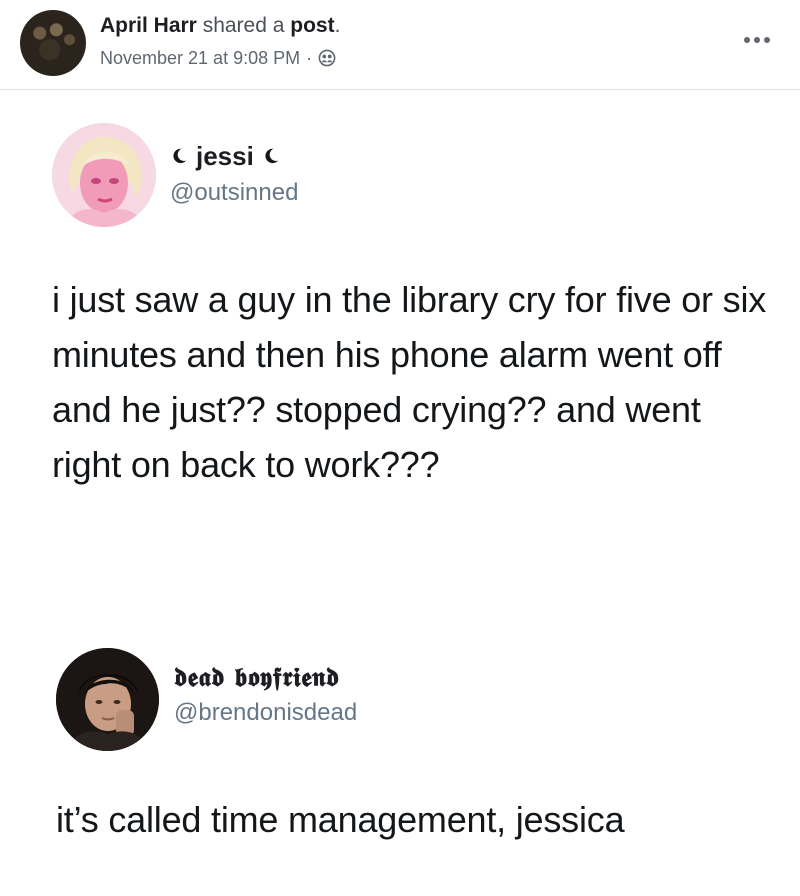 The width and height of the screenshot is (800, 896). Describe the element at coordinates (340, 819) in the screenshot. I see `tweet2-text: it’s called time management, jessica` at that location.